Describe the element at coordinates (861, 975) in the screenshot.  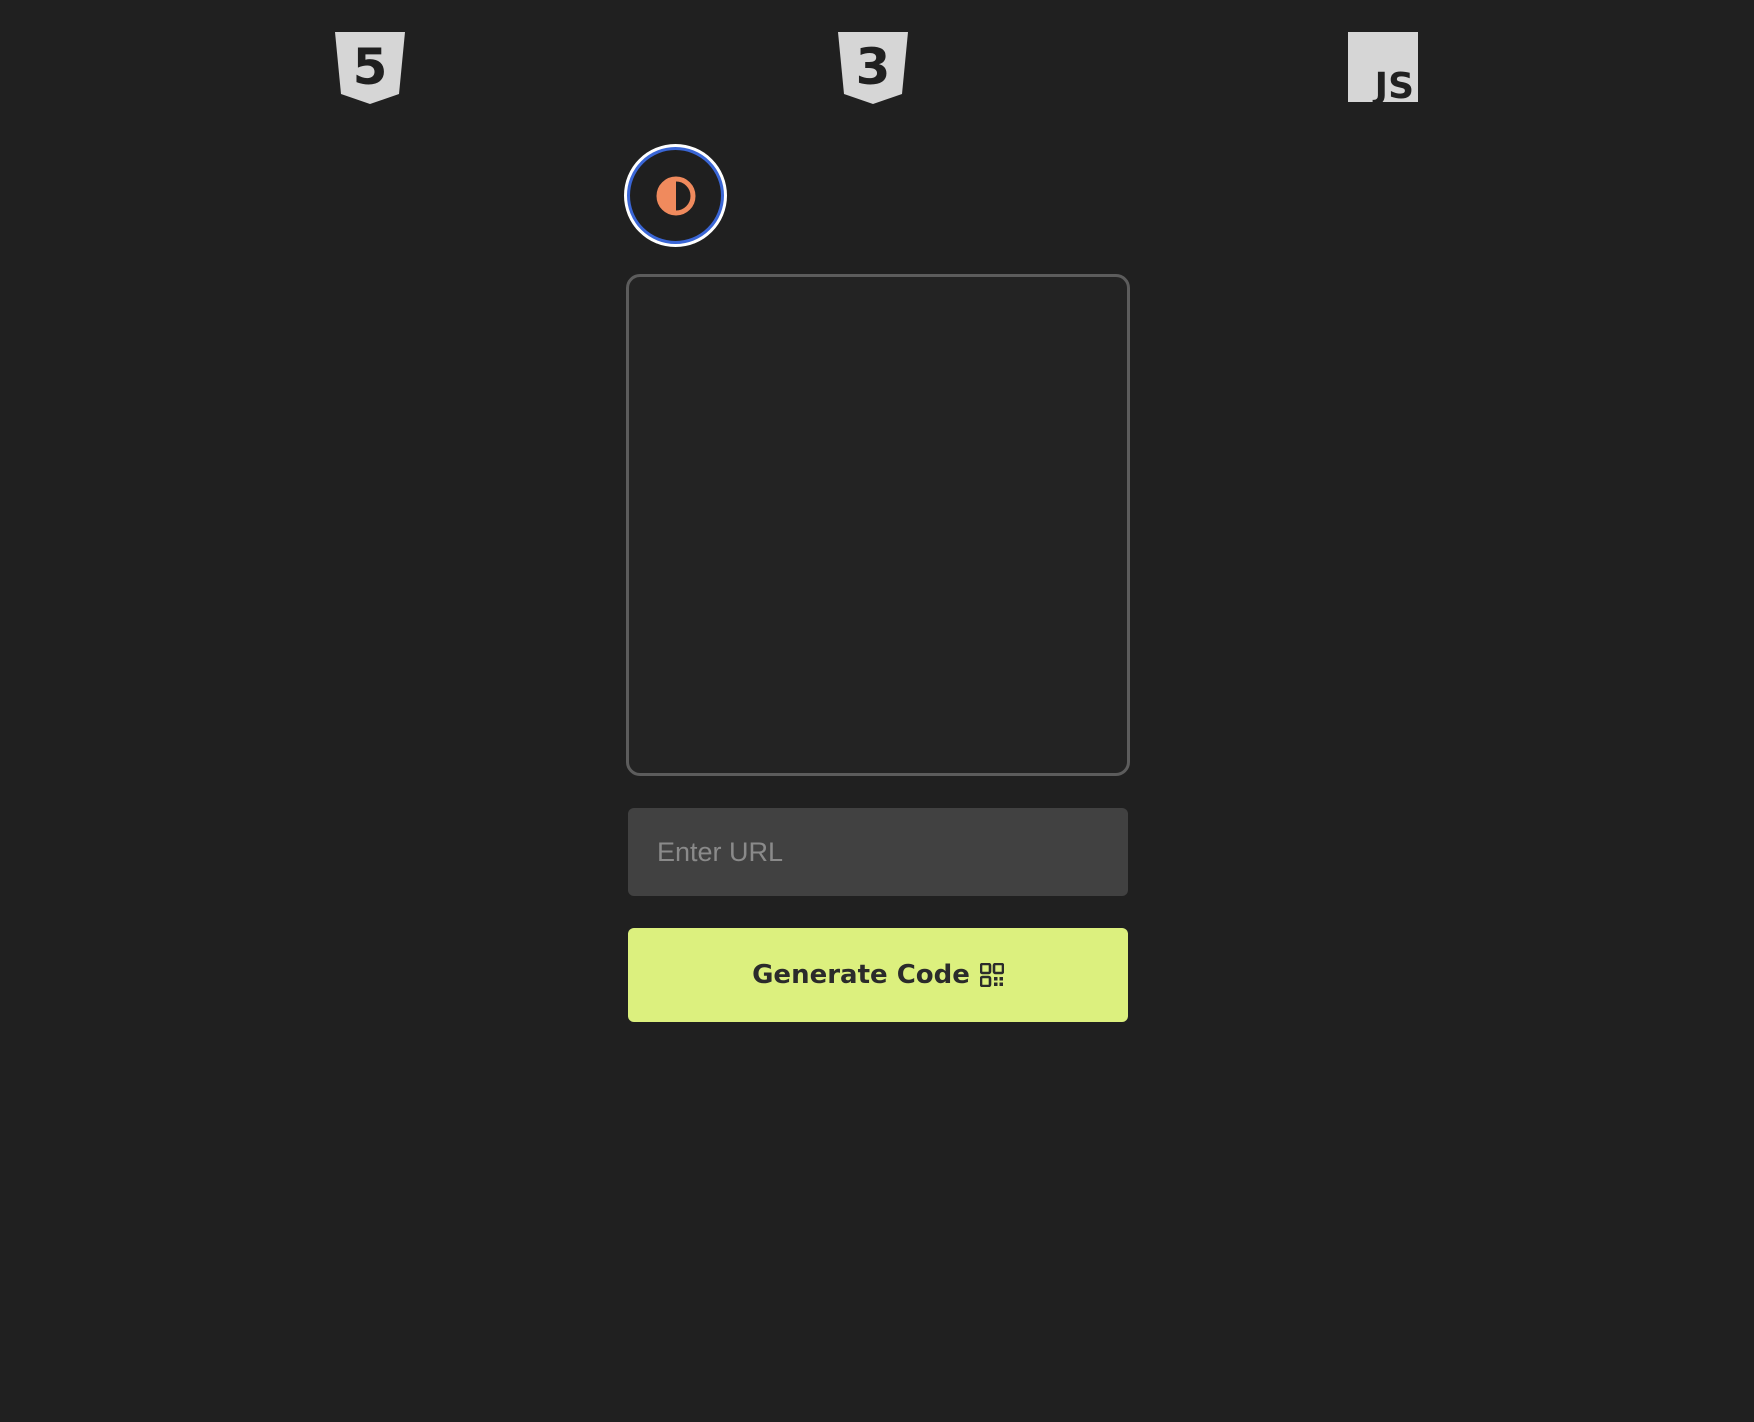
I see `generate-code-label: Generate Code` at that location.